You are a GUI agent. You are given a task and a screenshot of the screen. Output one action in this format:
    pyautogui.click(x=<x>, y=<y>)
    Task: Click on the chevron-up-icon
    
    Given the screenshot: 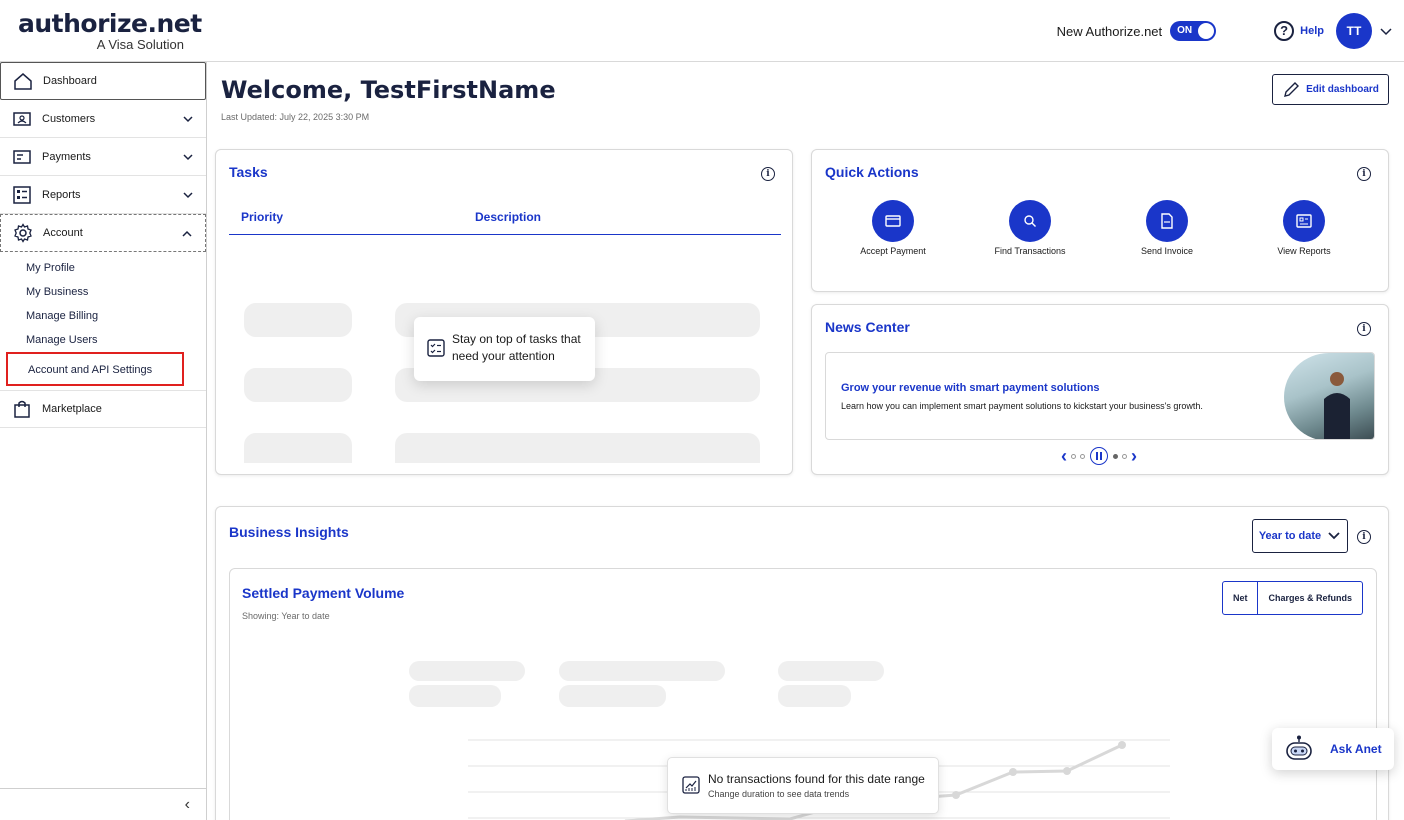 What is the action you would take?
    pyautogui.click(x=187, y=233)
    